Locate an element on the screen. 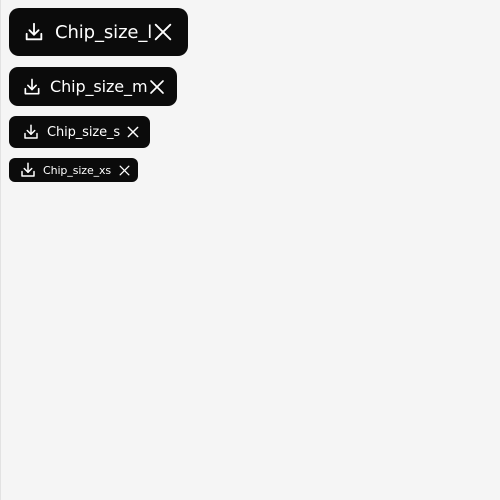 Image resolution: width=500 pixels, height=500 pixels. chip-size-l: Chip_size_l is located at coordinates (98, 32).